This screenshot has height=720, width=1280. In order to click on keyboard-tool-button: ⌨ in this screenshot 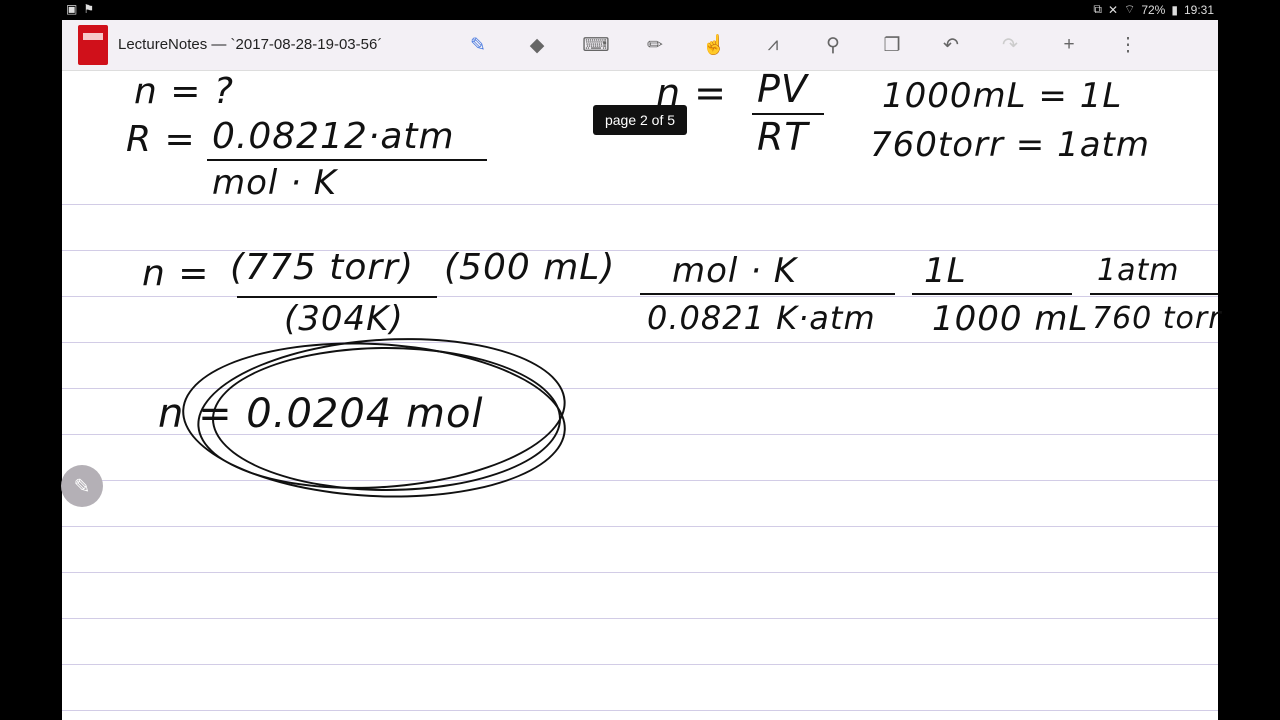, I will do `click(595, 45)`.